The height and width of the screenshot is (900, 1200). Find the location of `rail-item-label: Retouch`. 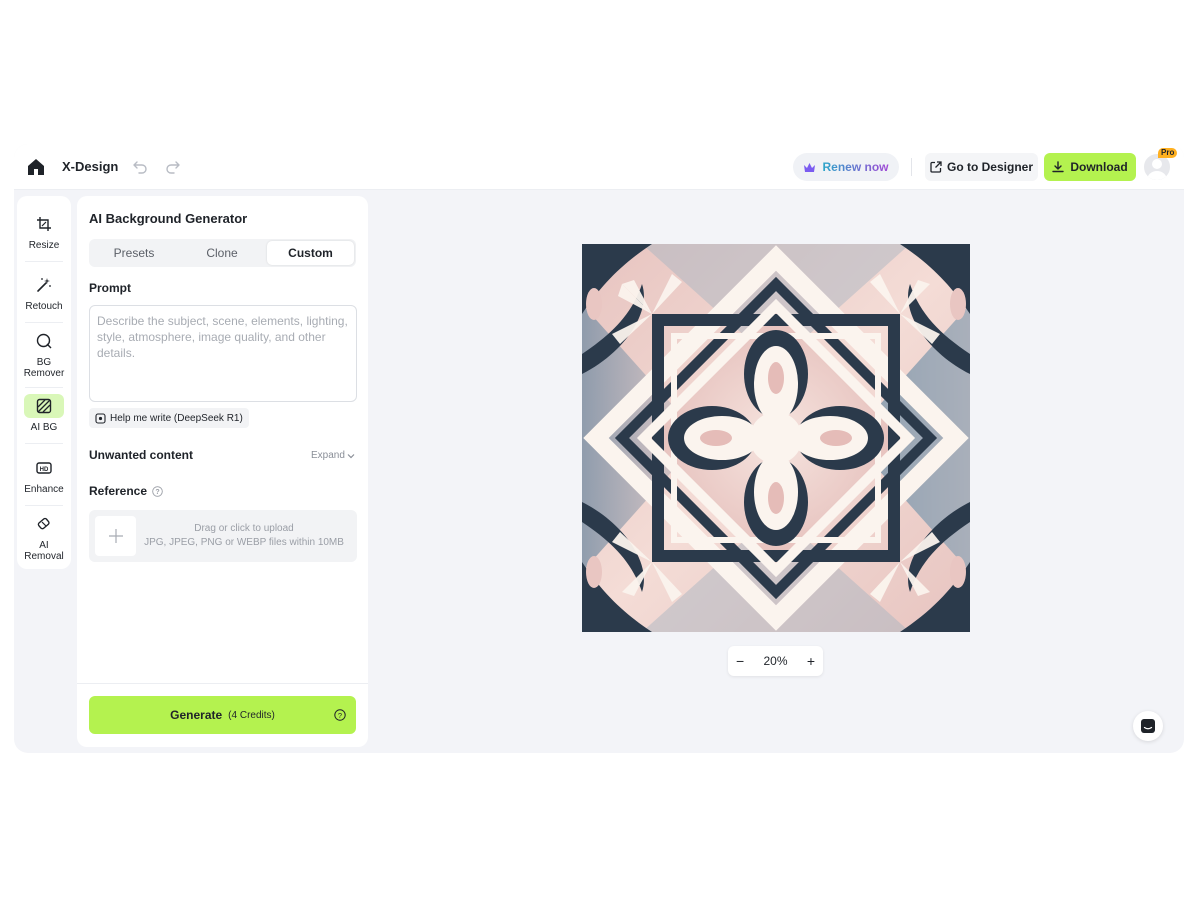

rail-item-label: Retouch is located at coordinates (44, 306).